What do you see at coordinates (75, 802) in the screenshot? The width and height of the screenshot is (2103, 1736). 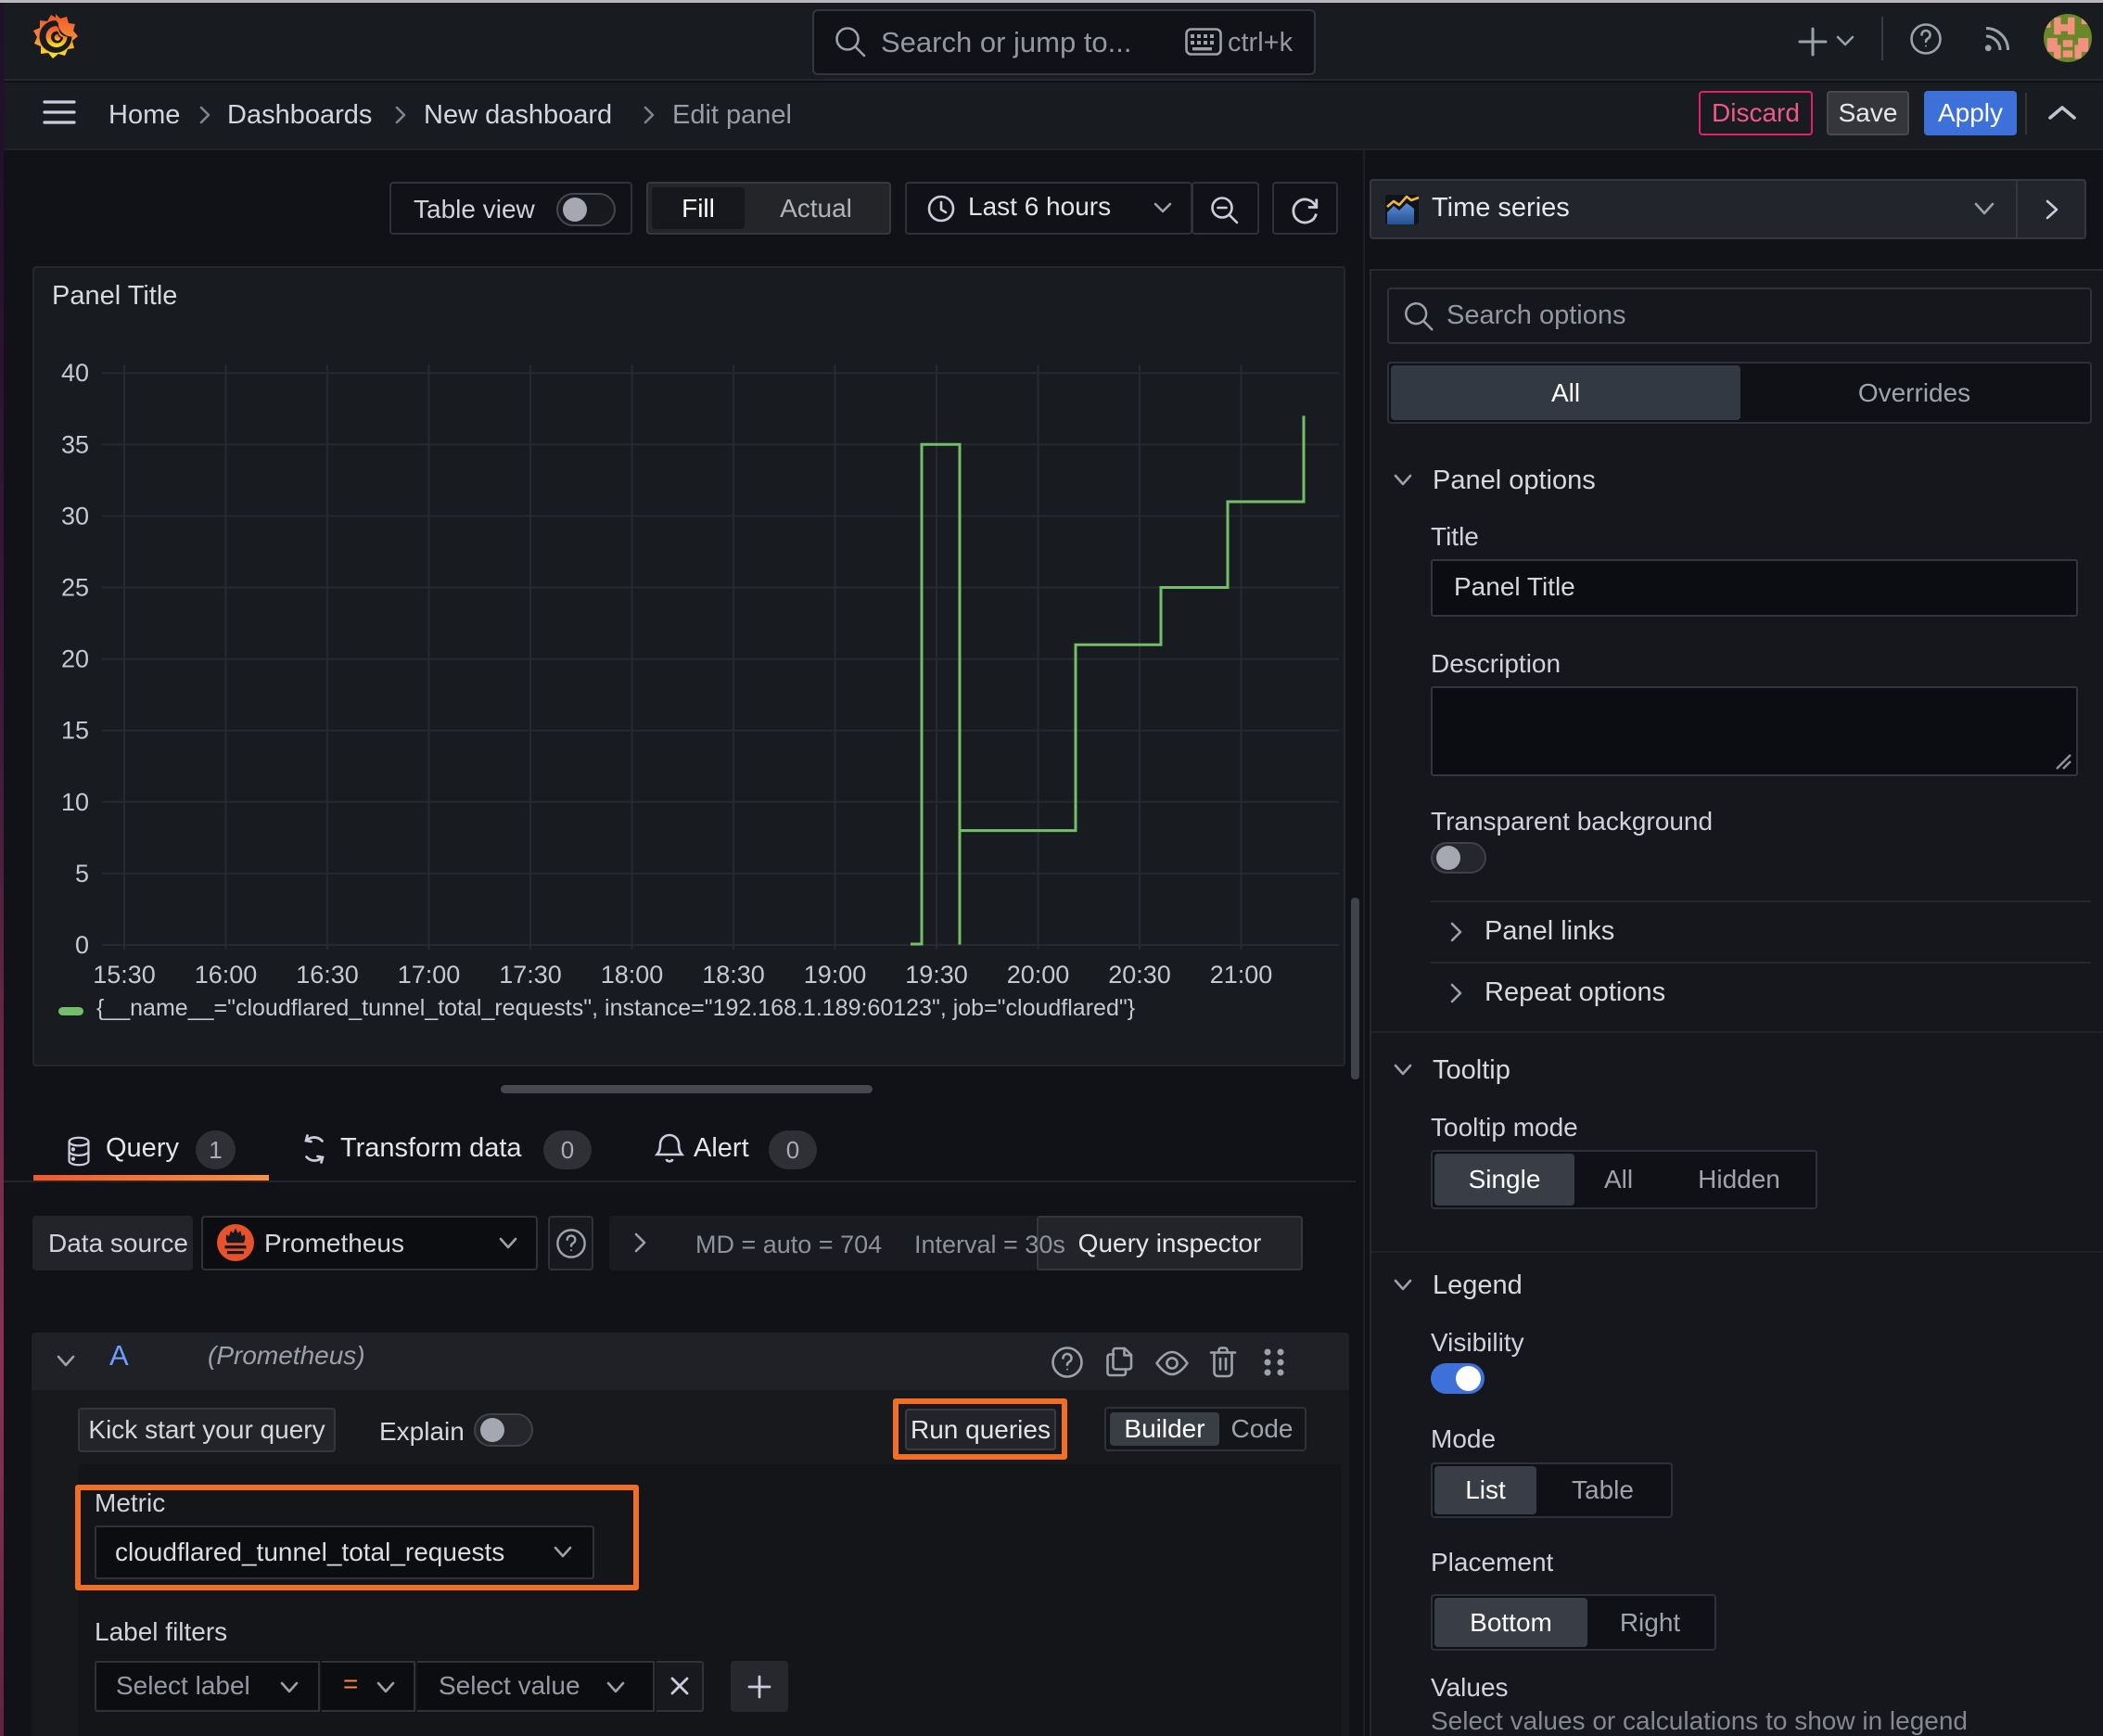 I see `svg-text: 10` at bounding box center [75, 802].